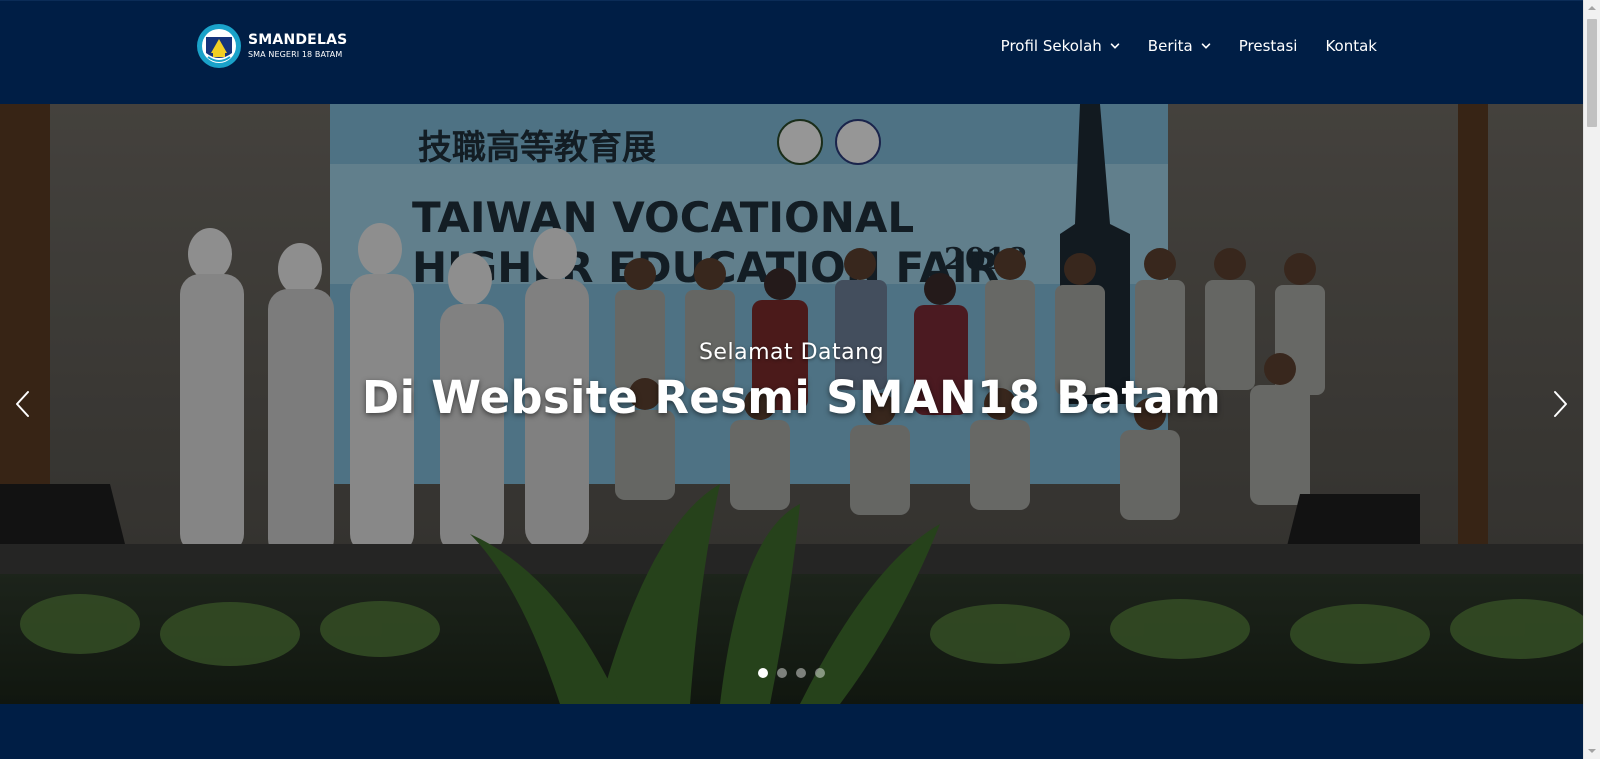 The height and width of the screenshot is (759, 1600). I want to click on nav-item-profil-sekolah: Profil Sekolah, so click(1060, 46).